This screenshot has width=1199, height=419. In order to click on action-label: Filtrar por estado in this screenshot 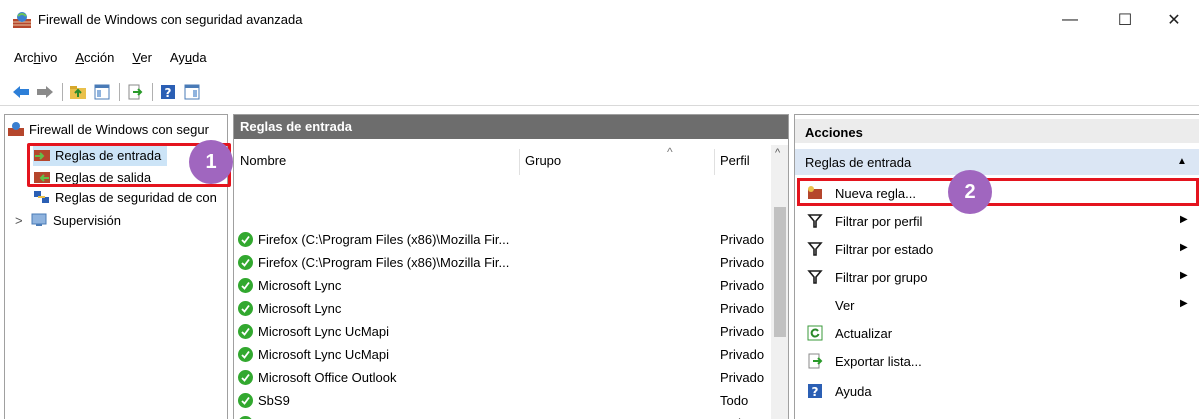, I will do `click(884, 249)`.